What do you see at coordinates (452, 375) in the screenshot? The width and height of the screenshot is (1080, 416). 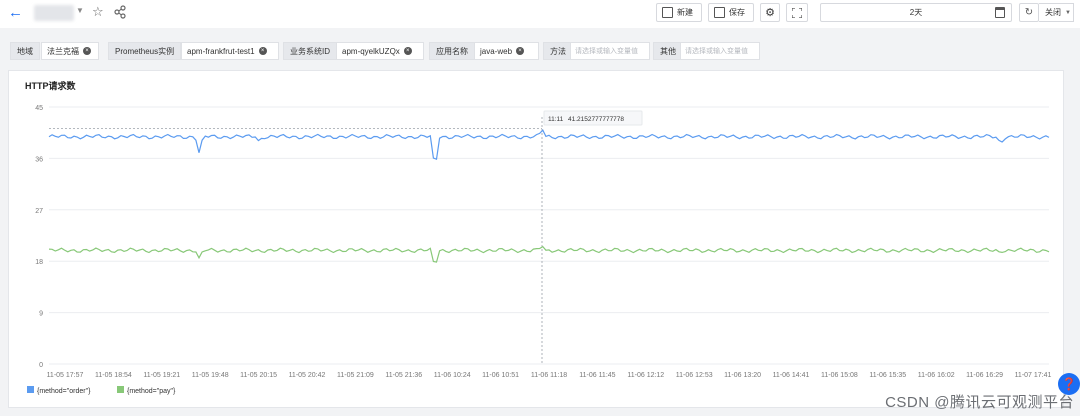 I see `x-tick-label: 11-06 10:24` at bounding box center [452, 375].